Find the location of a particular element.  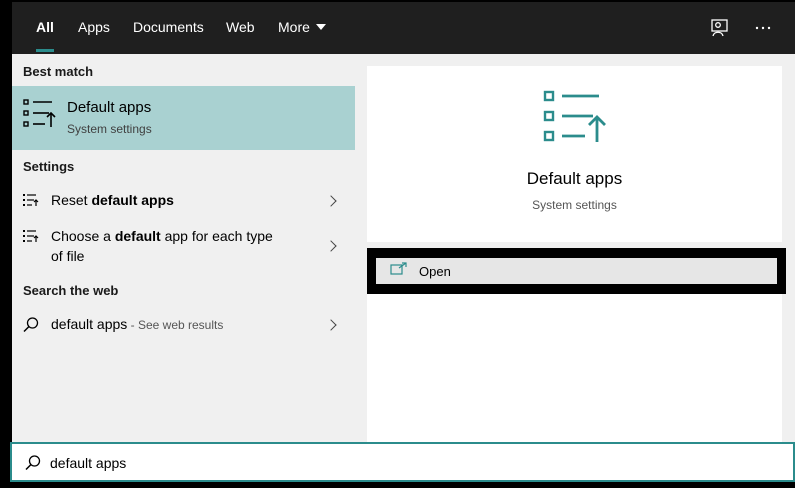

tab-all: All is located at coordinates (45, 28).